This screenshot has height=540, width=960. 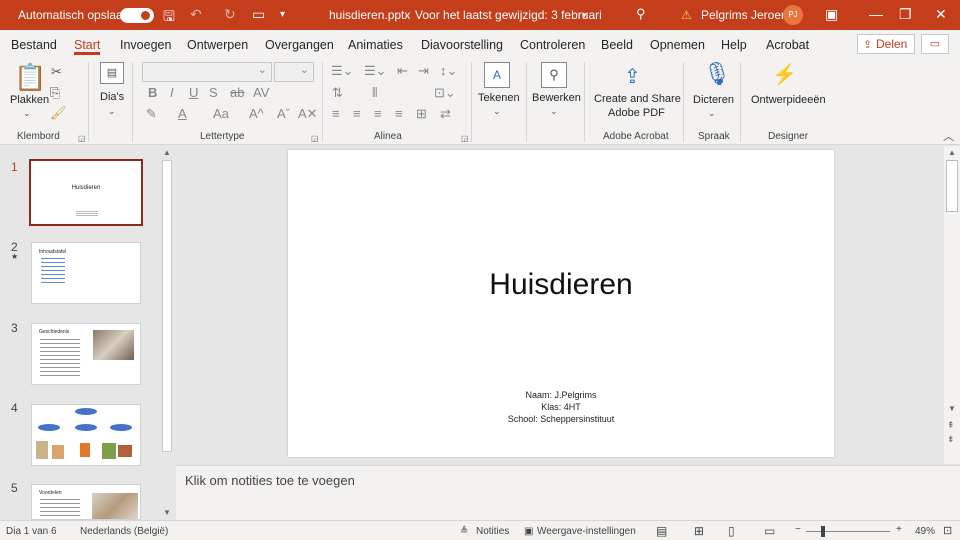 I want to click on dictate-label: Dicteren, so click(x=713, y=100).